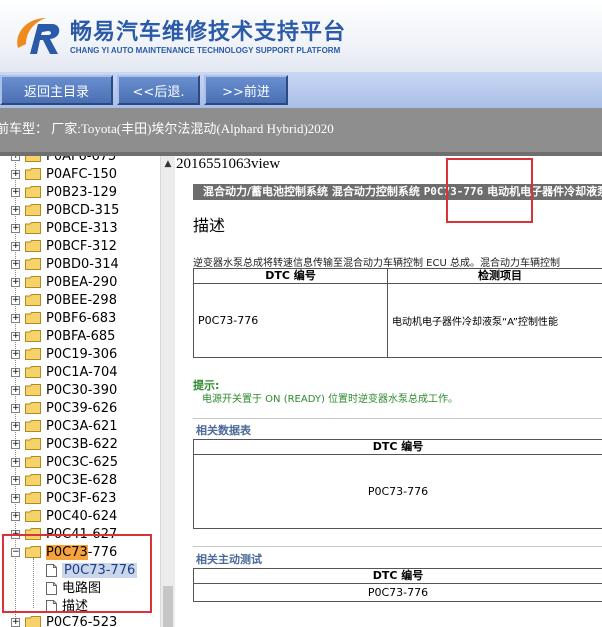  Describe the element at coordinates (81, 355) in the screenshot. I see `tree-item-label: P0C19-306` at that location.